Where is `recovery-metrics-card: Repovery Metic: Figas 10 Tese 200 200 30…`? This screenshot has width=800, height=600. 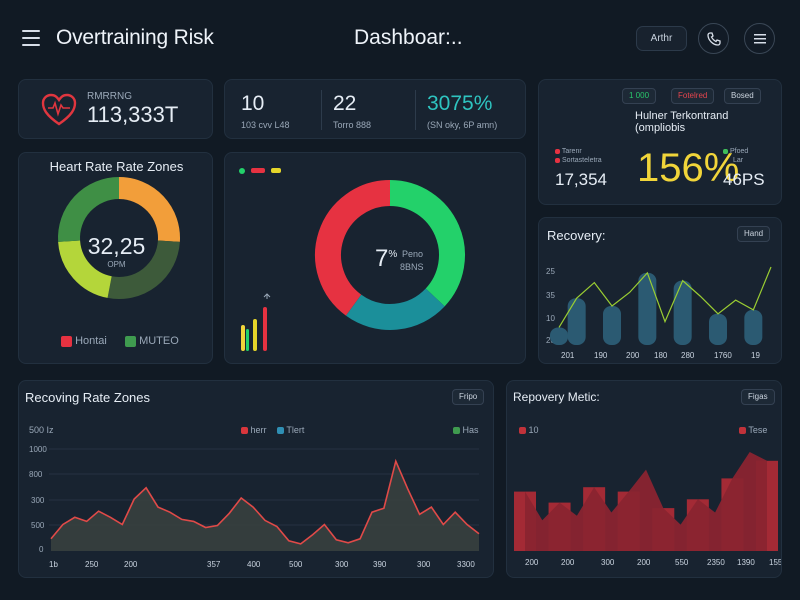
recovery-metrics-card: Repovery Metic: Figas 10 Tese 200 200 30… is located at coordinates (644, 479).